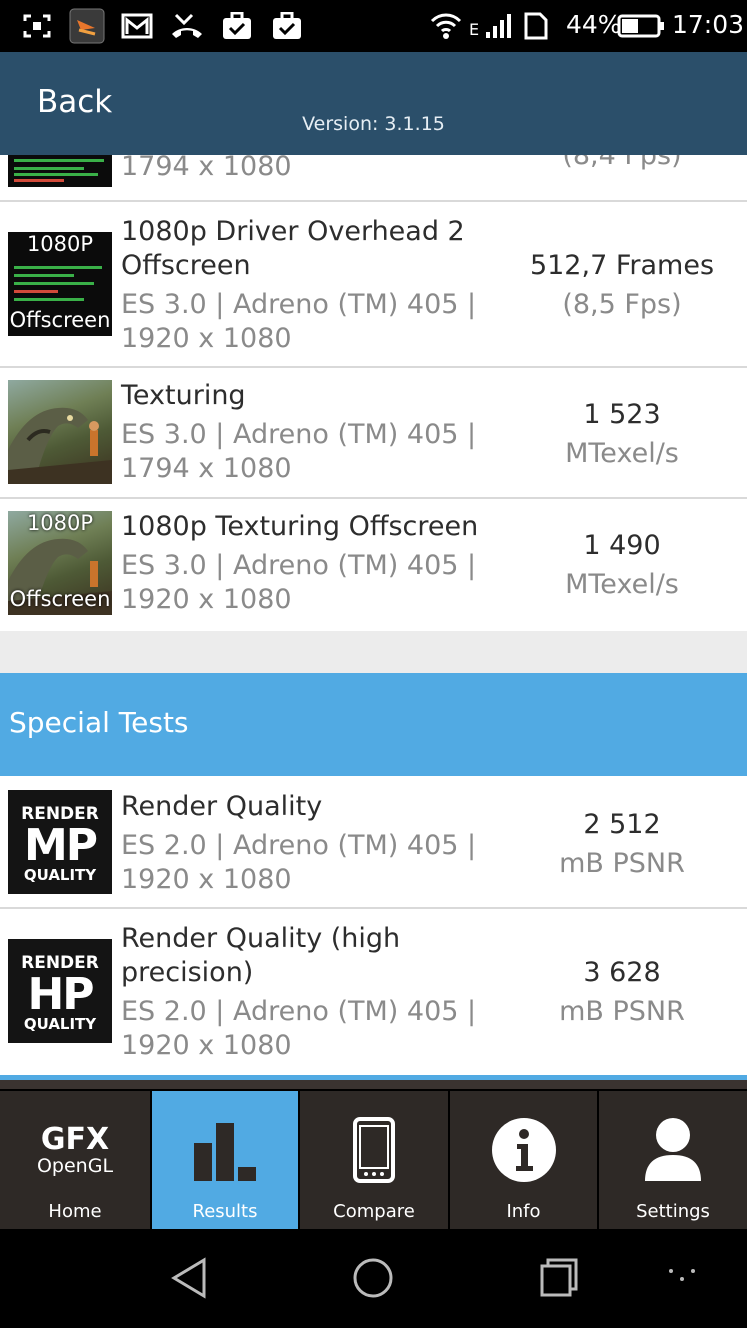  I want to click on texturing-offscreen-icon: 1080P Offscreen, so click(60, 563).